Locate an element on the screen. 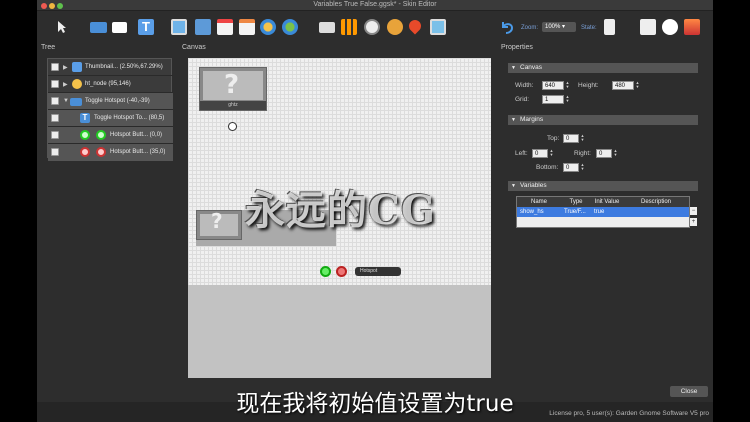  margin-left-input: 0 is located at coordinates (540, 153).